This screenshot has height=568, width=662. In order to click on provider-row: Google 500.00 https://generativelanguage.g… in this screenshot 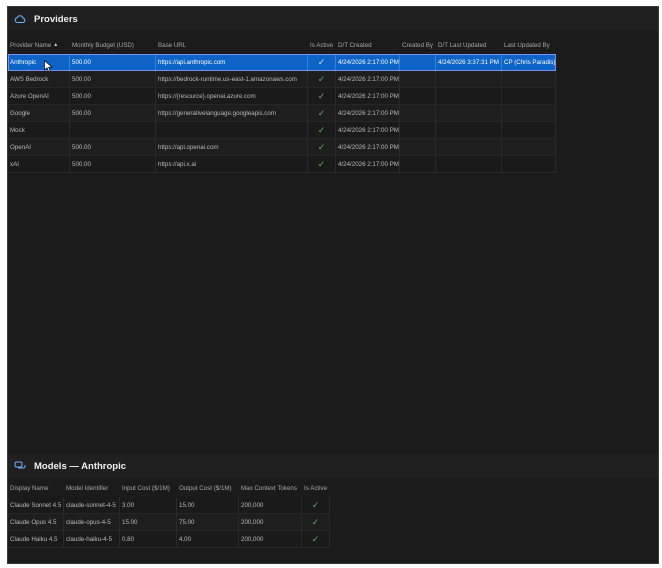, I will do `click(282, 113)`.